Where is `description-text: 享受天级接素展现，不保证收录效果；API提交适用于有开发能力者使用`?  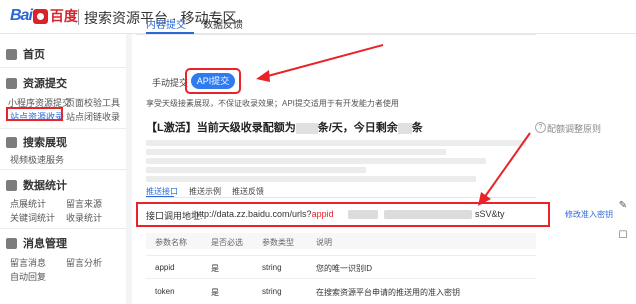 description-text: 享受天级接素展现，不保证收录效果；API提交适用于有开发能力者使用 is located at coordinates (272, 103).